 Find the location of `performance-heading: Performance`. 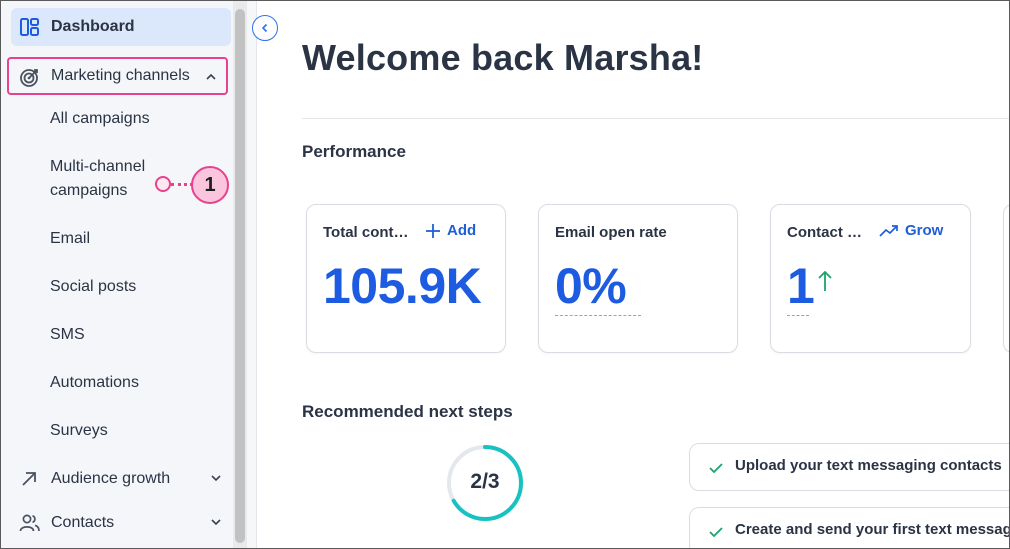

performance-heading: Performance is located at coordinates (354, 151).